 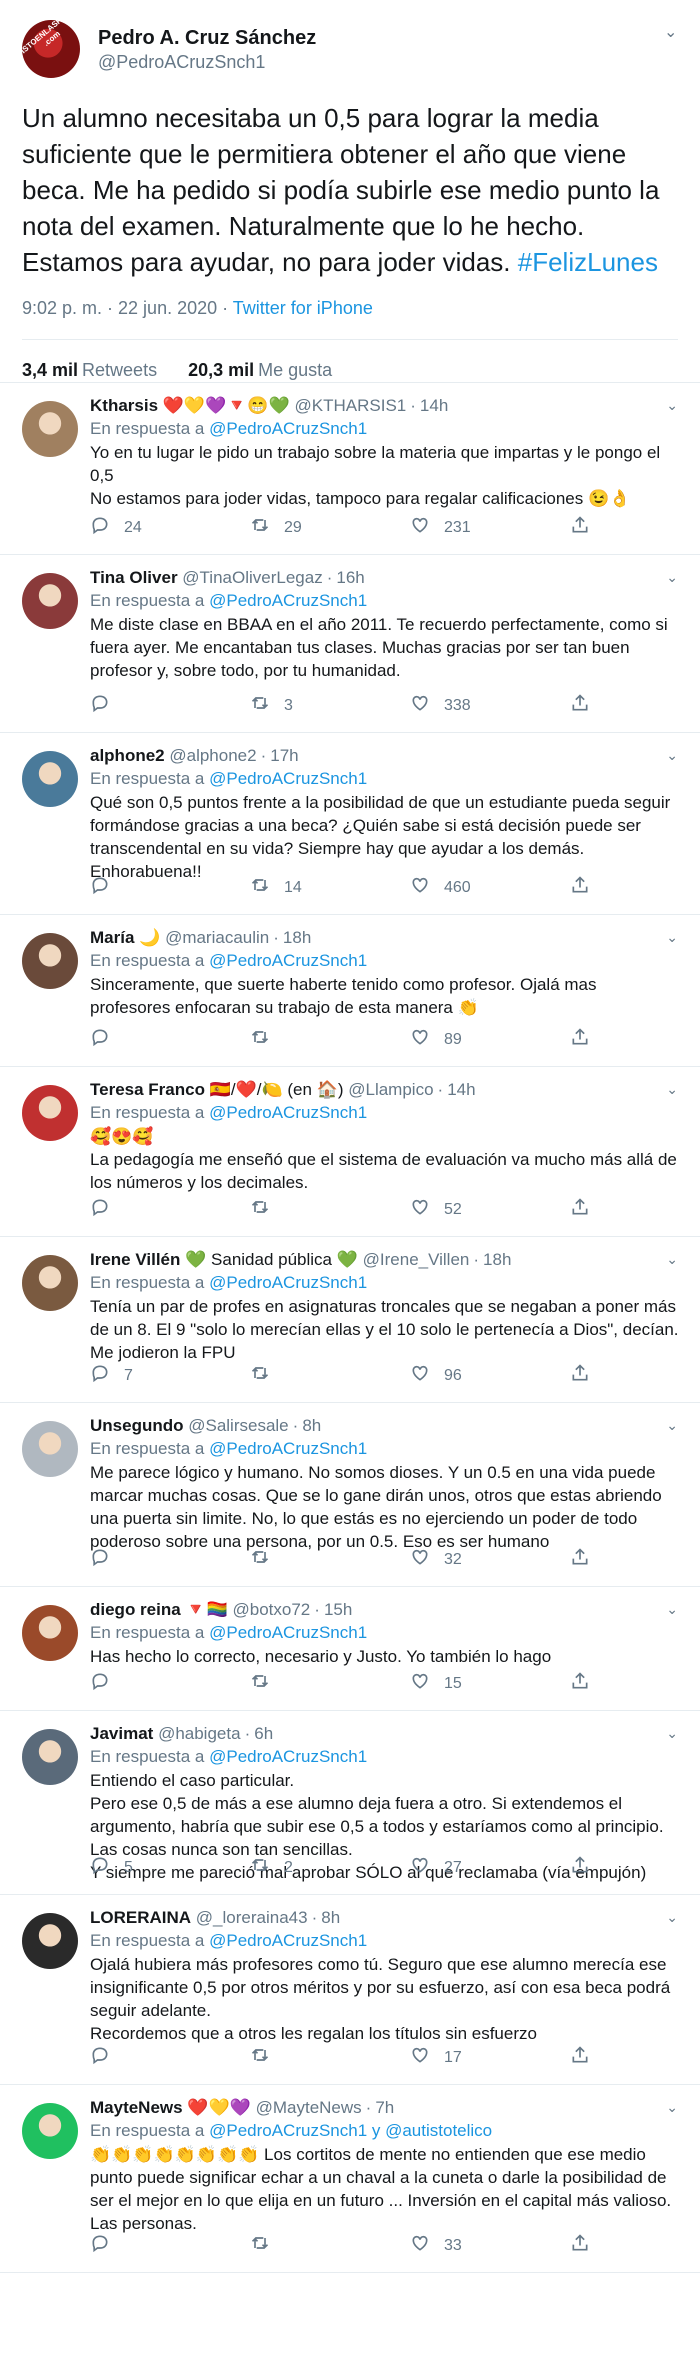 What do you see at coordinates (170, 1375) in the screenshot?
I see `reply-button: 7` at bounding box center [170, 1375].